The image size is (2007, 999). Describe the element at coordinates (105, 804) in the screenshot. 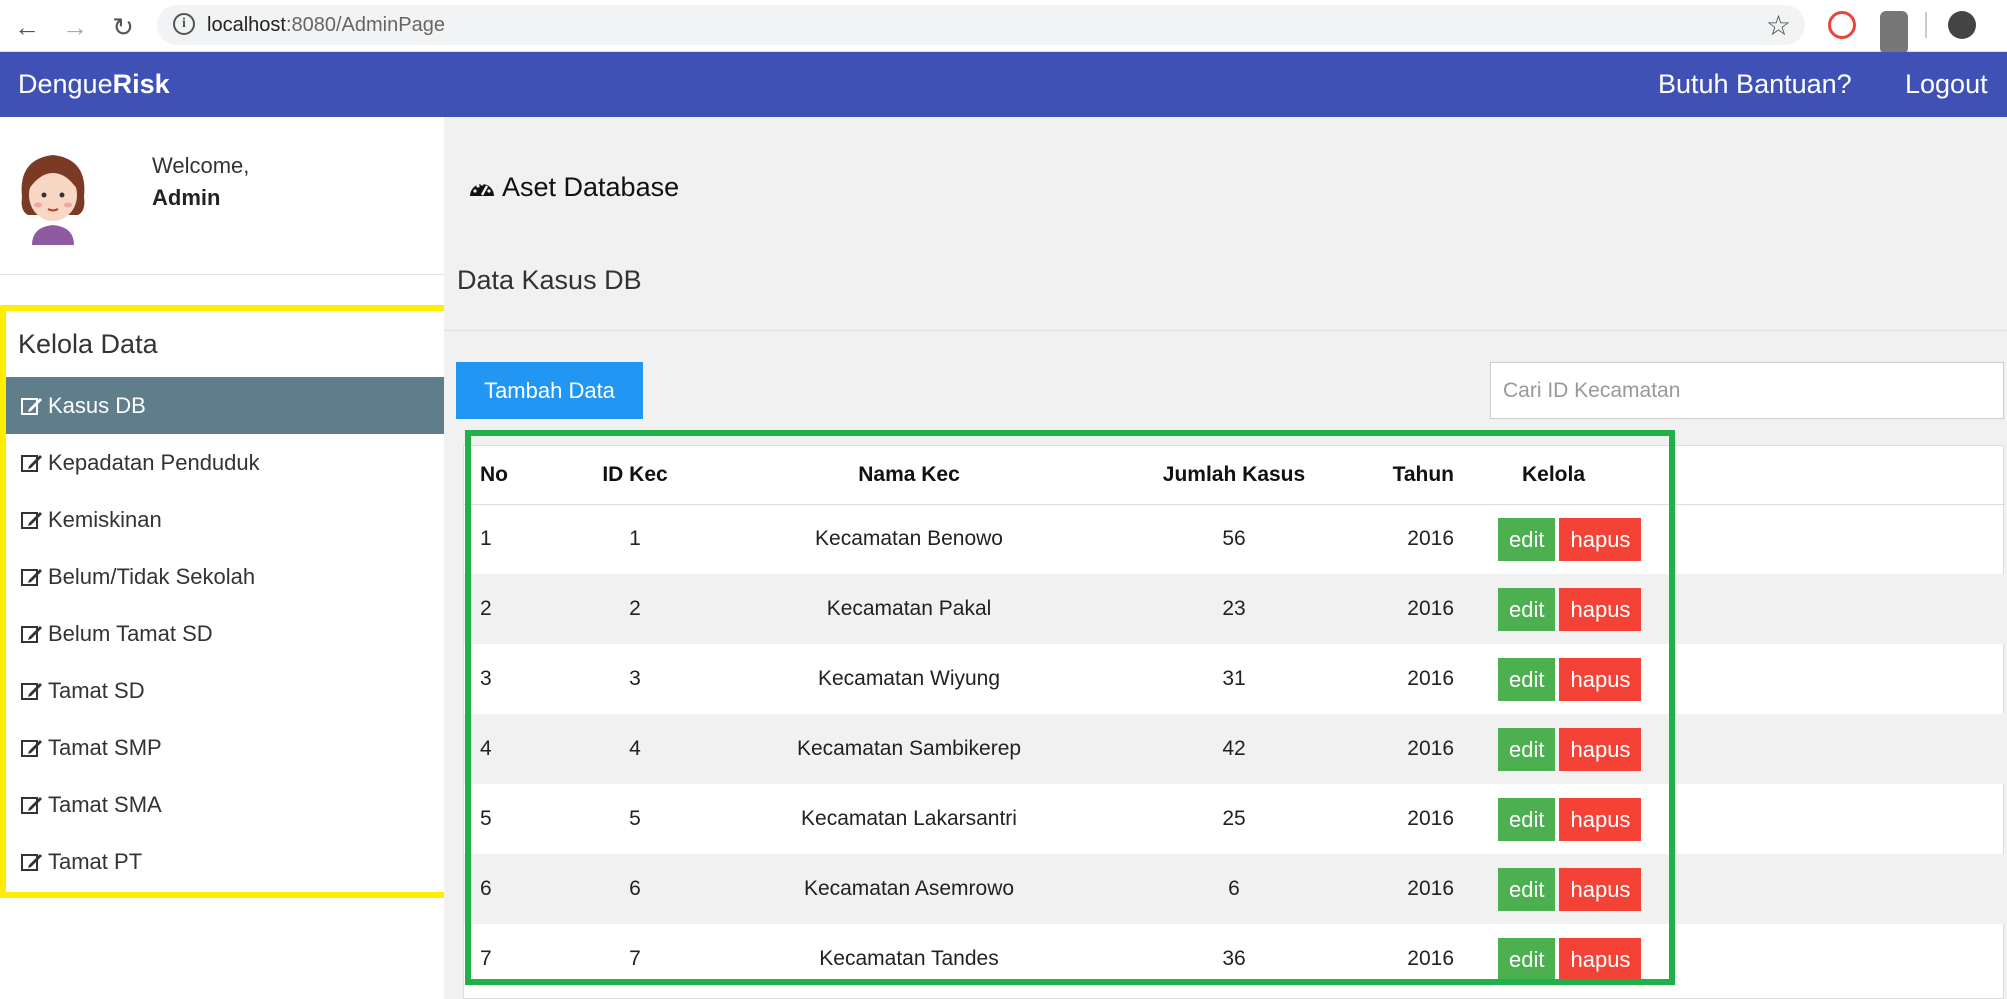

I see `sidebar-item-label: Tamat SMA` at that location.